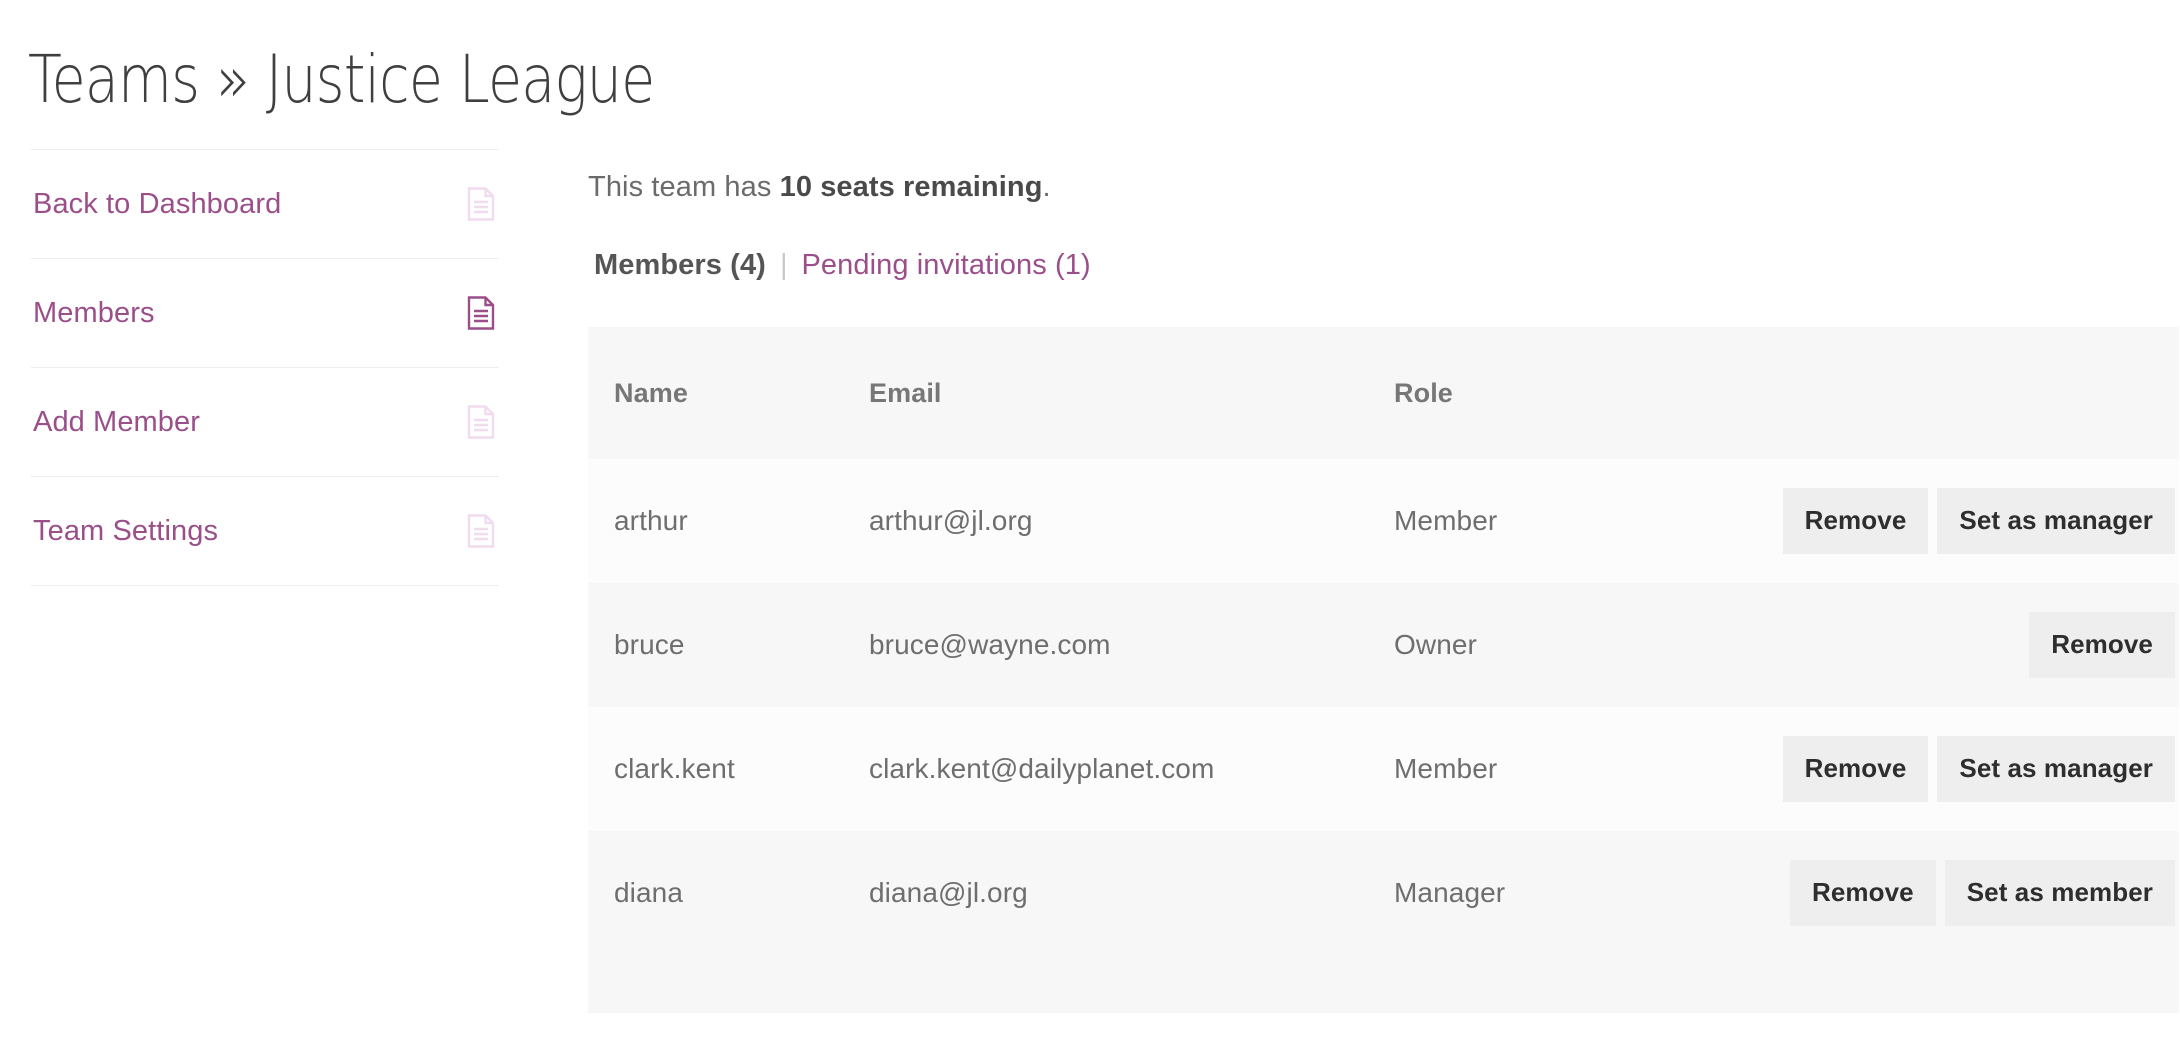  Describe the element at coordinates (1959, 393) in the screenshot. I see `column-header-actions` at that location.